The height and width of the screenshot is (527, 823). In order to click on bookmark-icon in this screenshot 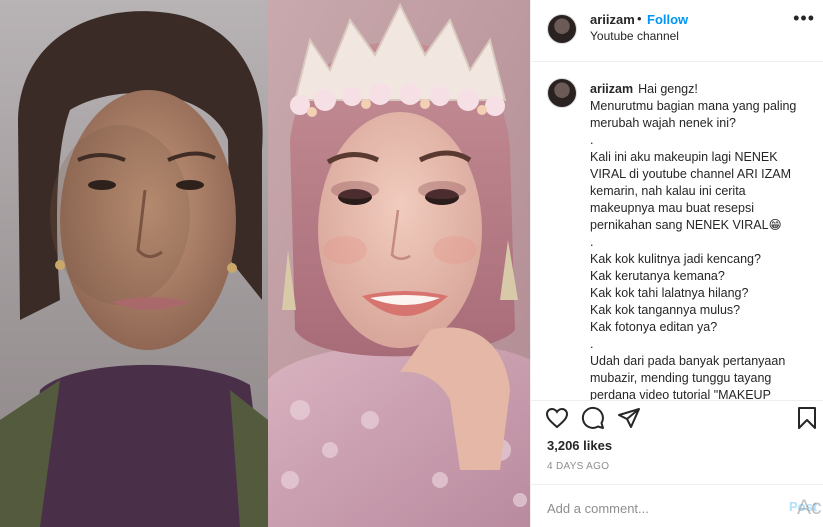, I will do `click(807, 420)`.